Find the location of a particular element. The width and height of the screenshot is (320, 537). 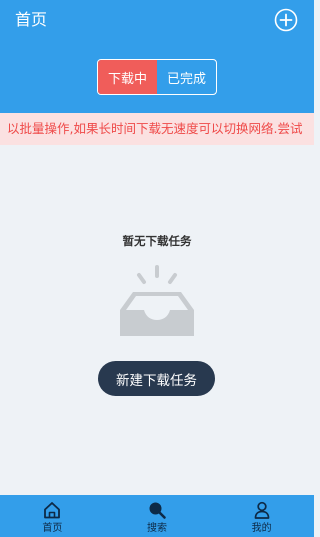

nav-item-home: 首页 is located at coordinates (52, 516).